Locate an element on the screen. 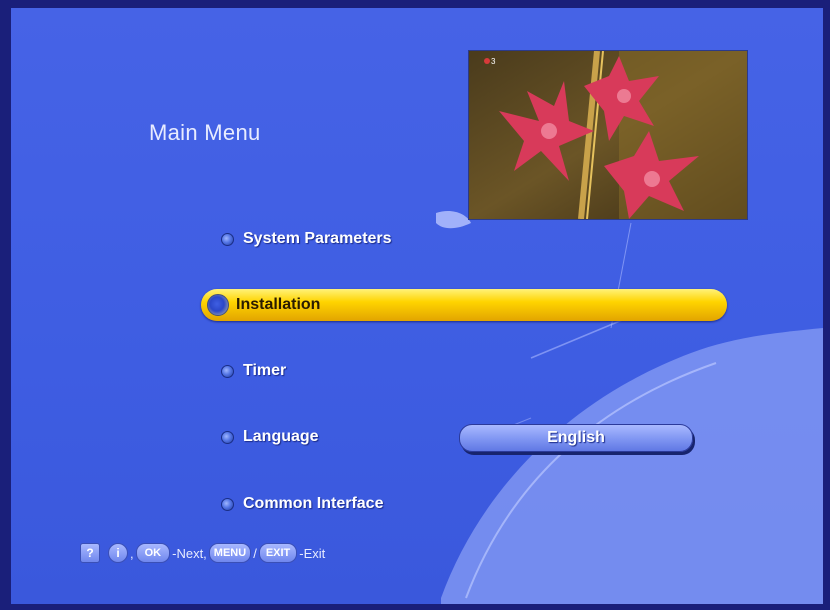  flower-image: 3 is located at coordinates (608, 135).